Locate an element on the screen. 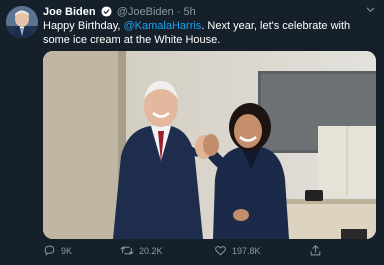  share-button is located at coordinates (315, 250).